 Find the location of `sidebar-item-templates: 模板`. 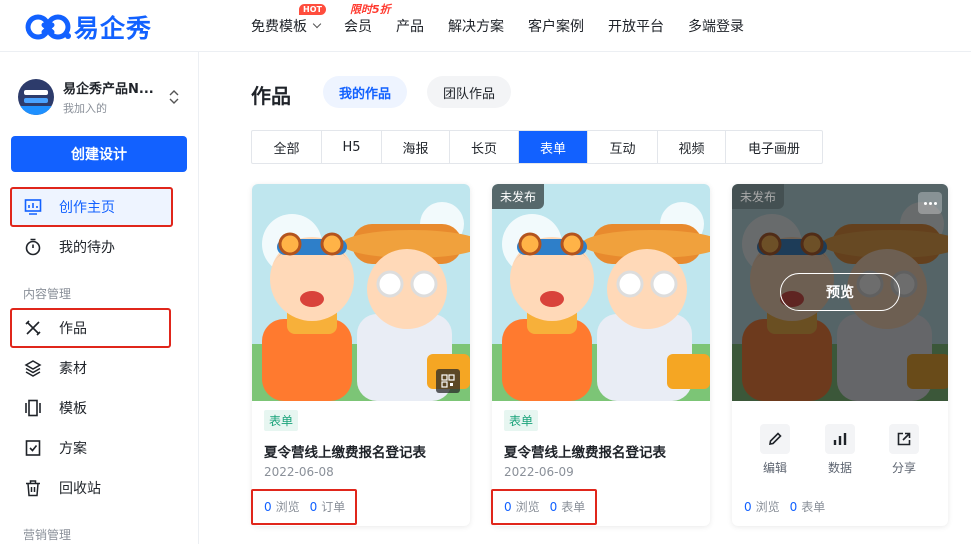

sidebar-item-templates: 模板 is located at coordinates (91, 408).